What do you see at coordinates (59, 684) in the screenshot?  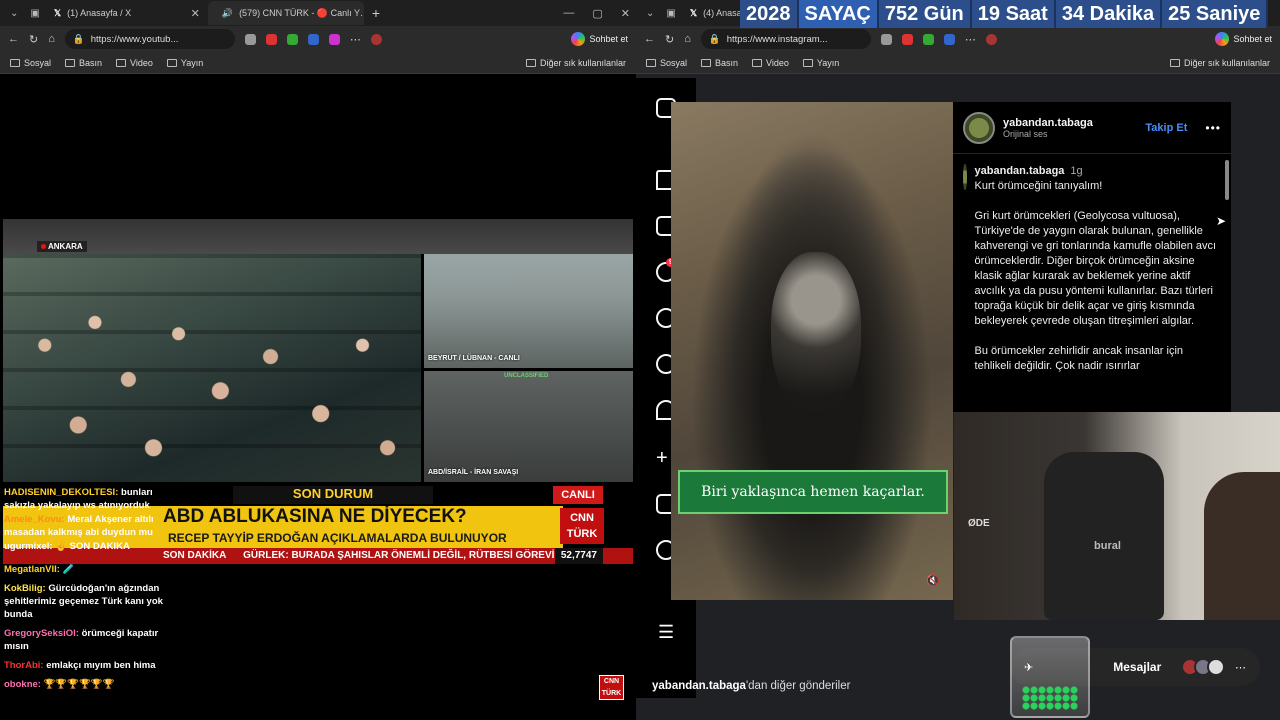 I see `chat-message: obokne: 🏆🏆🏆🏆🏆🏆` at bounding box center [59, 684].